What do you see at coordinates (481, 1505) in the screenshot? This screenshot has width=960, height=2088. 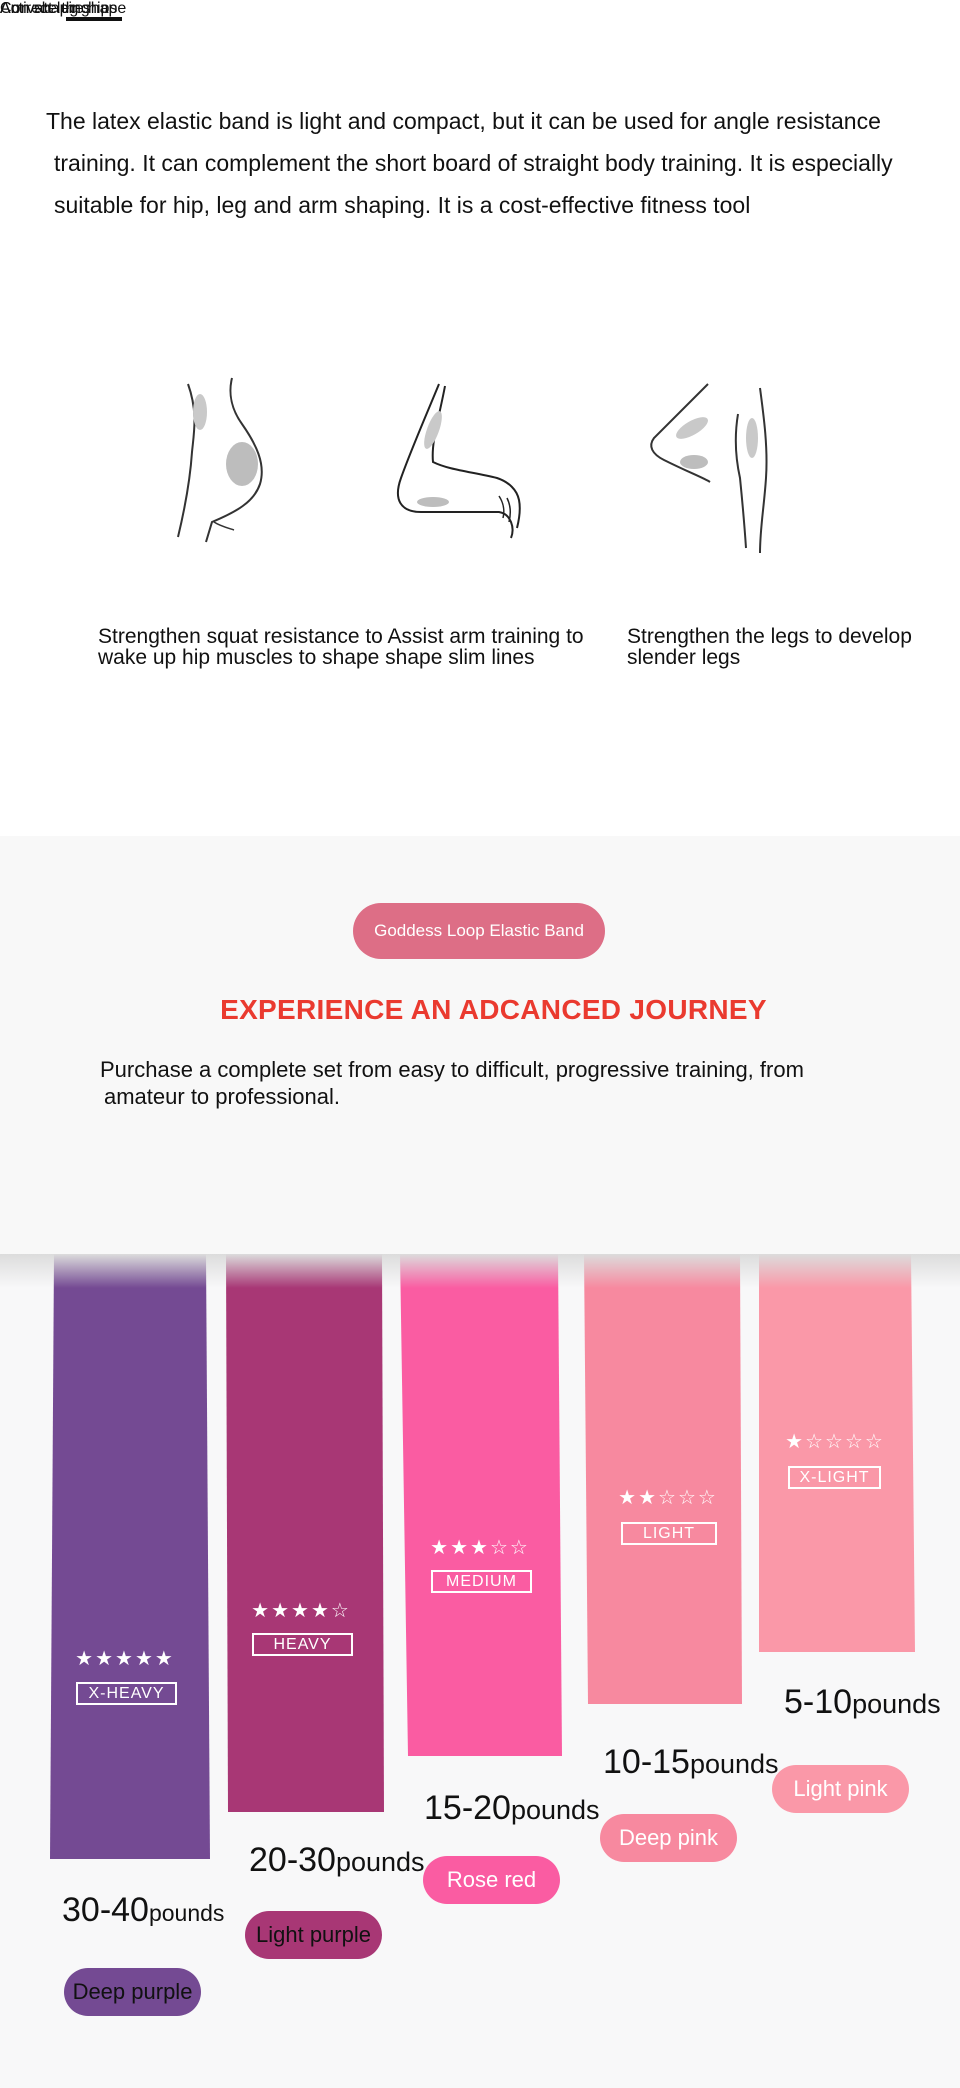 I see `band-medium` at bounding box center [481, 1505].